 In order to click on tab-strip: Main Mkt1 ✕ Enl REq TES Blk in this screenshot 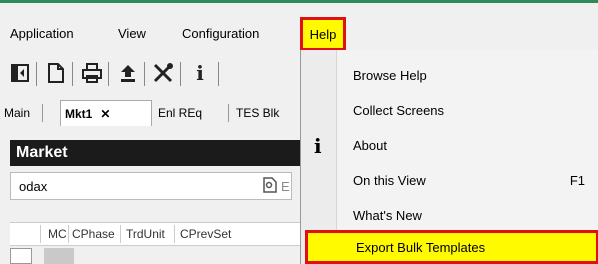, I will do `click(150, 113)`.